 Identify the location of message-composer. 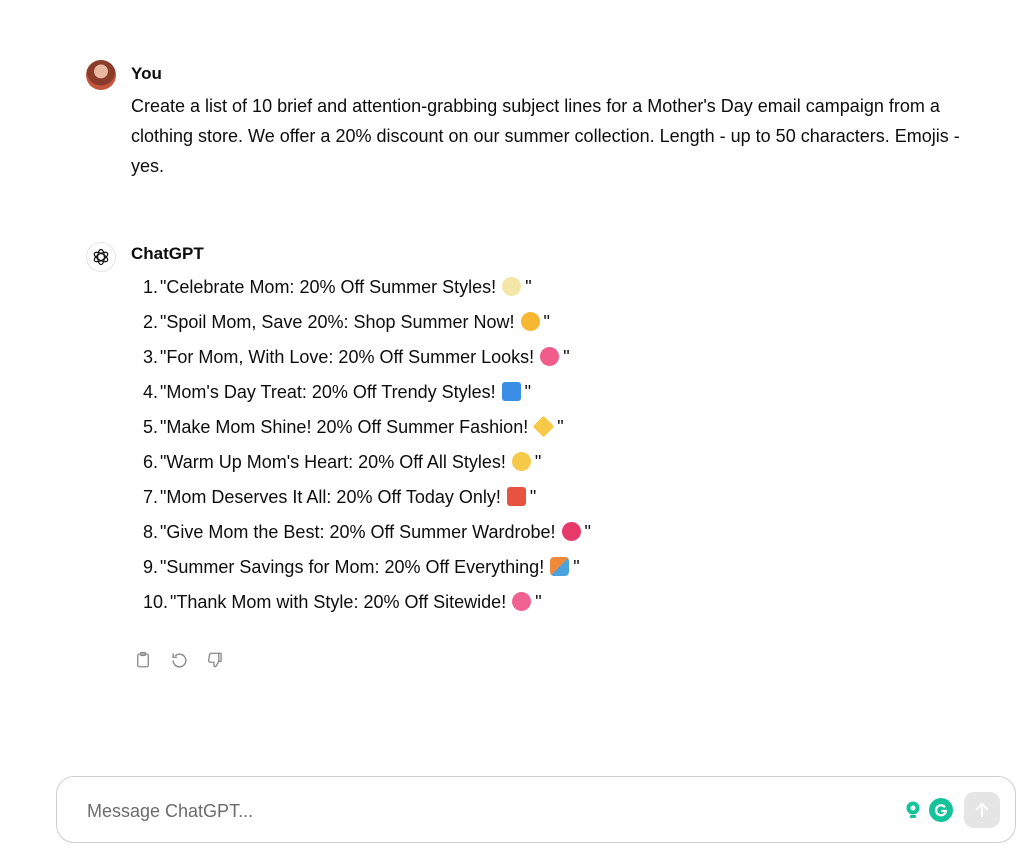
(536, 809).